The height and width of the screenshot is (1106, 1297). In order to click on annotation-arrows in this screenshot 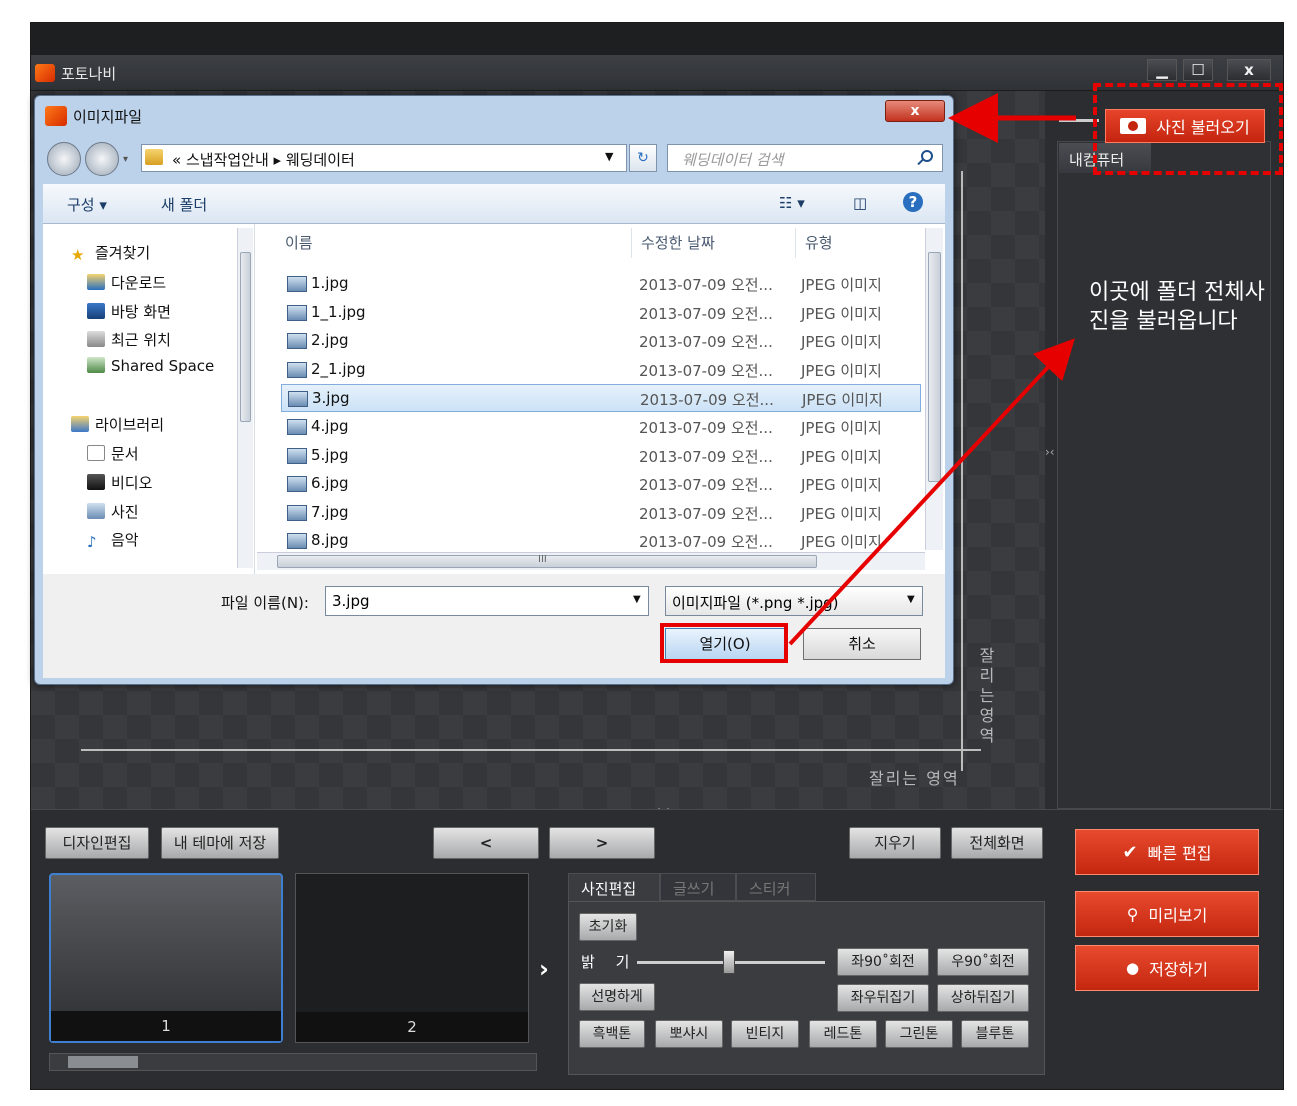, I will do `click(932, 369)`.